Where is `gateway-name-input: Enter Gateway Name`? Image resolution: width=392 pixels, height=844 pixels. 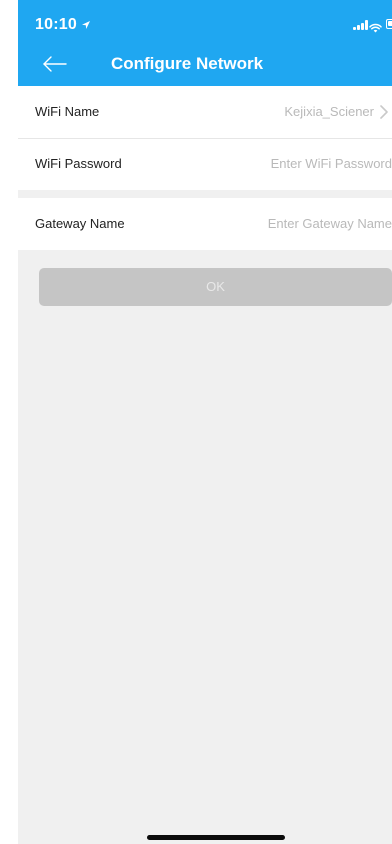
gateway-name-input: Enter Gateway Name is located at coordinates (330, 224).